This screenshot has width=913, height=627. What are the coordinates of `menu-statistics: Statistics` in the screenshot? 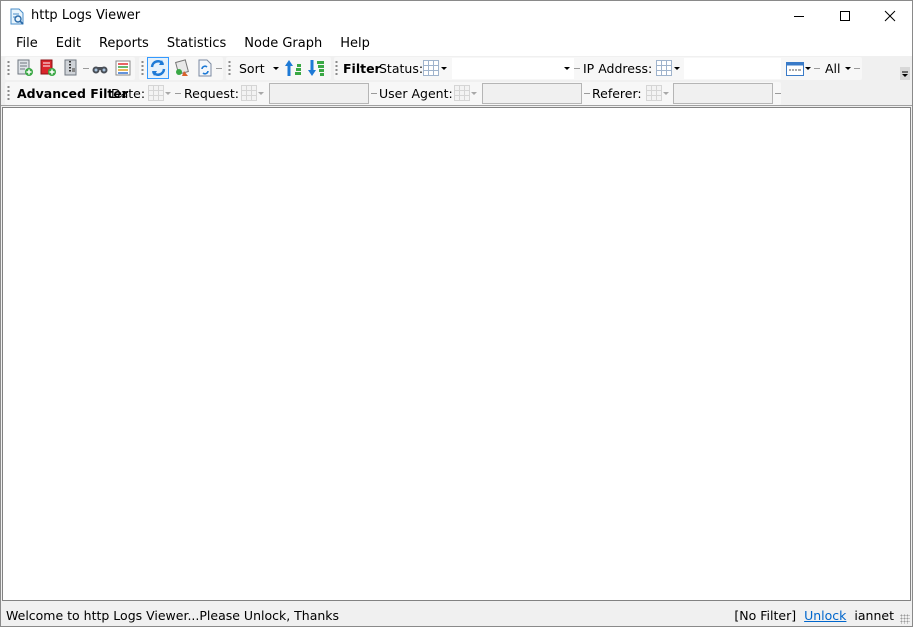 It's located at (196, 44).